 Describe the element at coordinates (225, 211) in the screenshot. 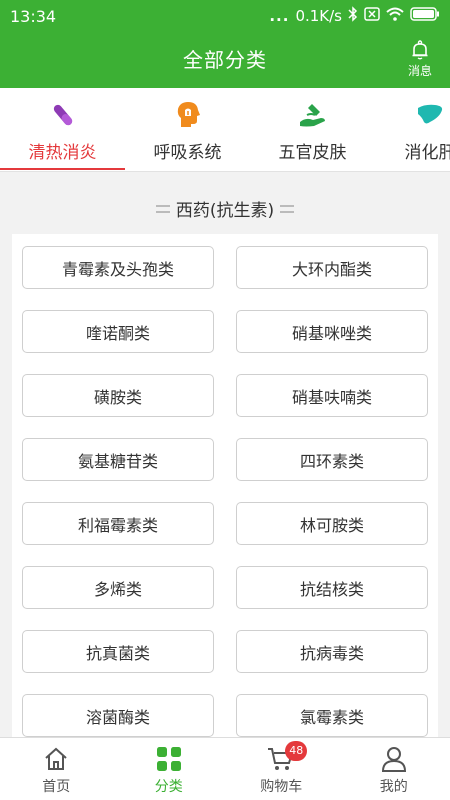

I see `section-title: 西药(抗生素)` at that location.